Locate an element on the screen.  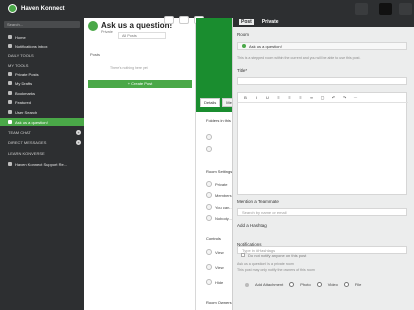
tab-details: Details is located at coordinates (210, 102).